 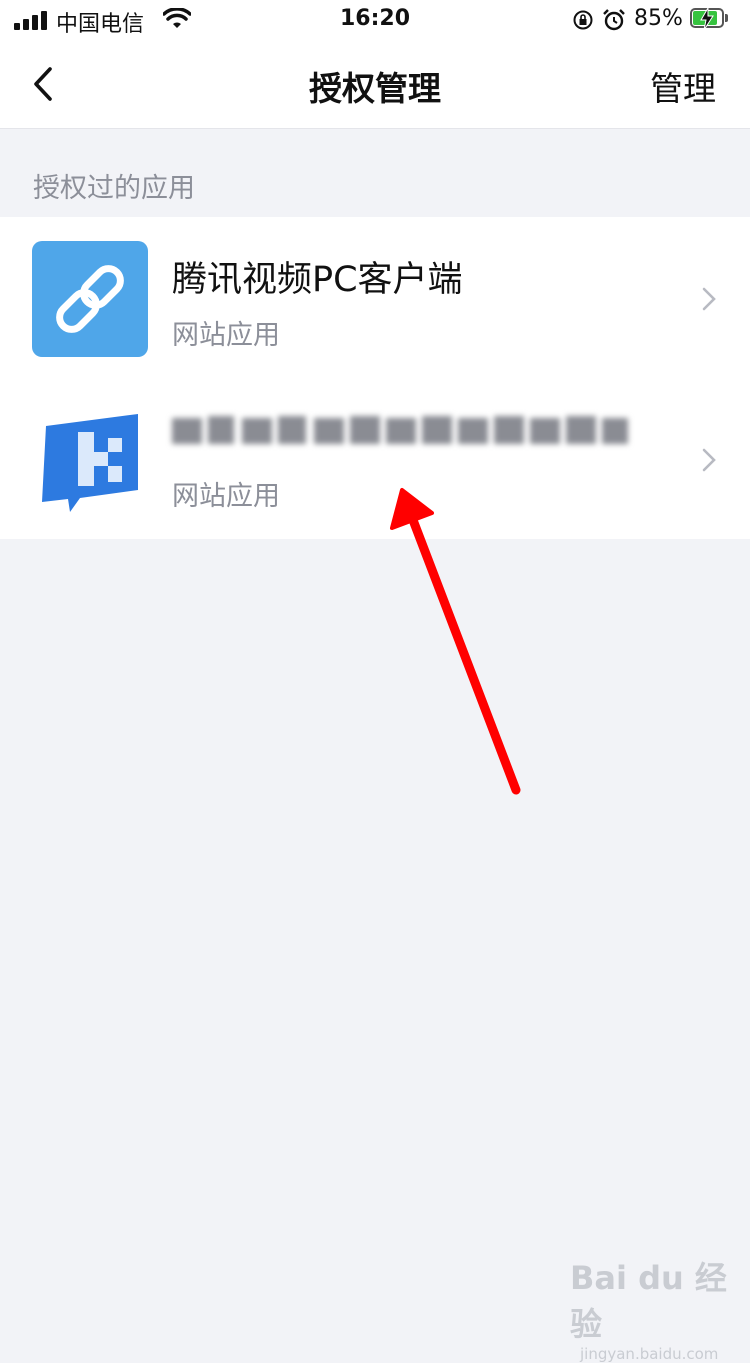 I want to click on blurred-app-name, so click(x=401, y=430).